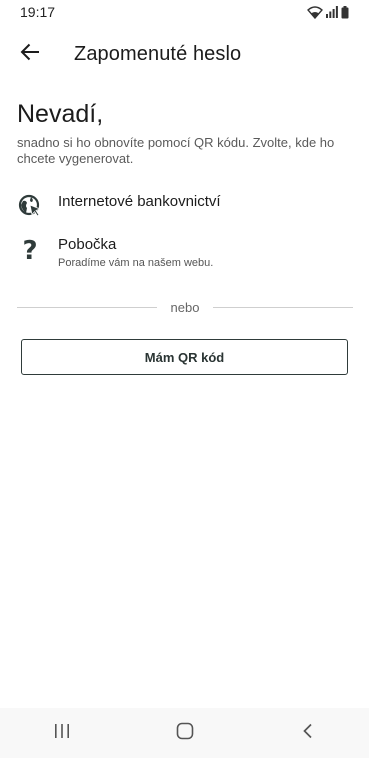 Image resolution: width=369 pixels, height=758 pixels. Describe the element at coordinates (30, 251) in the screenshot. I see `question-icon: ?` at that location.